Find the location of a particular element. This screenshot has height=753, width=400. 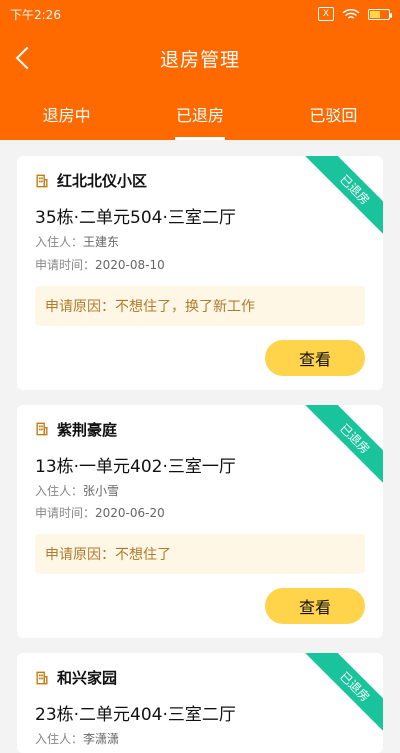

app-header: 退房管理 is located at coordinates (200, 58).